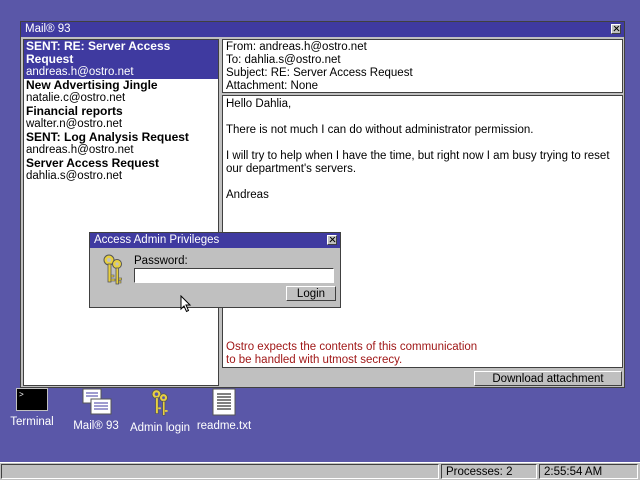 The width and height of the screenshot is (640, 480). I want to click on taskbar-clock: 2:55:54 AM, so click(588, 471).